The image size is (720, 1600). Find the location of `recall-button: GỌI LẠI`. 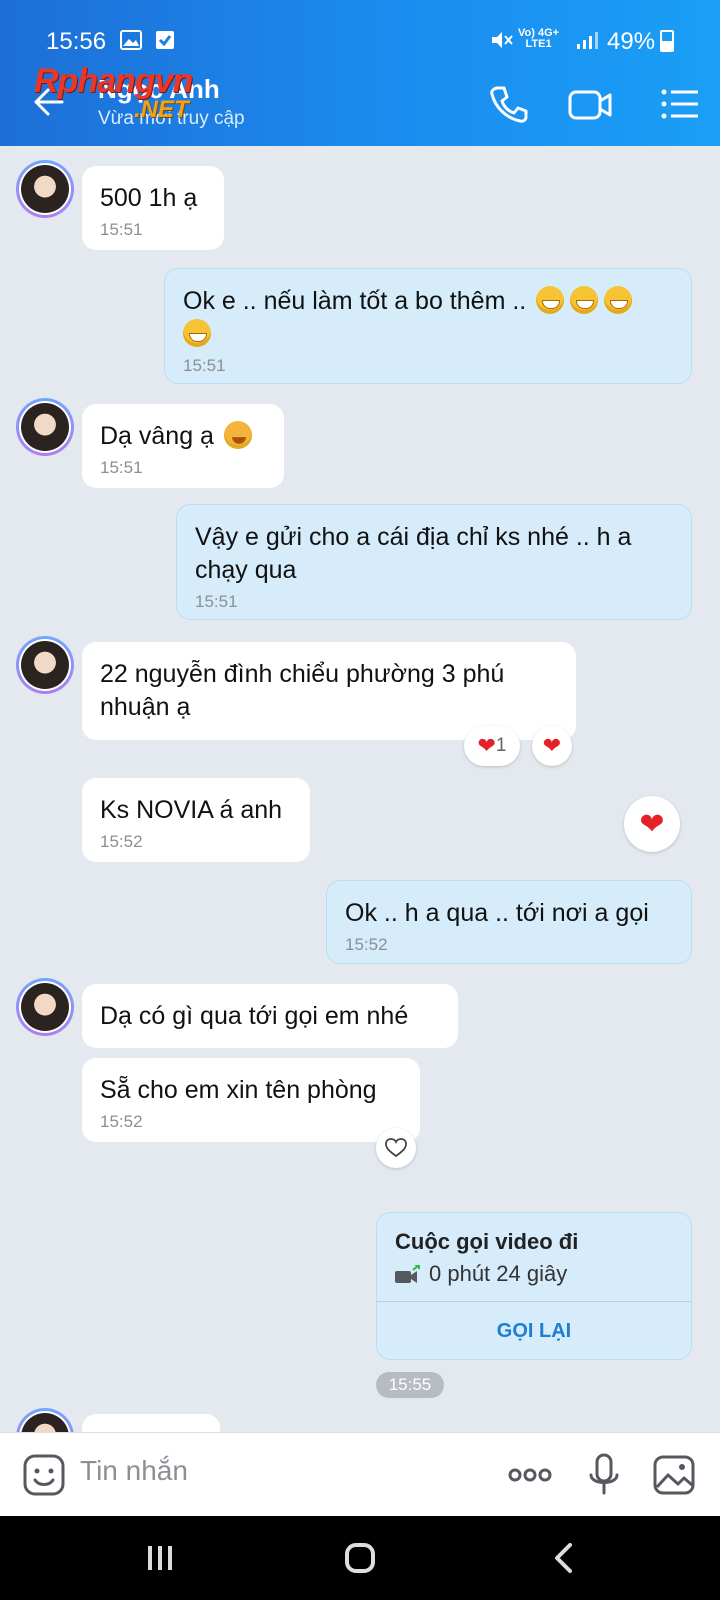

recall-button: GỌI LẠI is located at coordinates (534, 1331).